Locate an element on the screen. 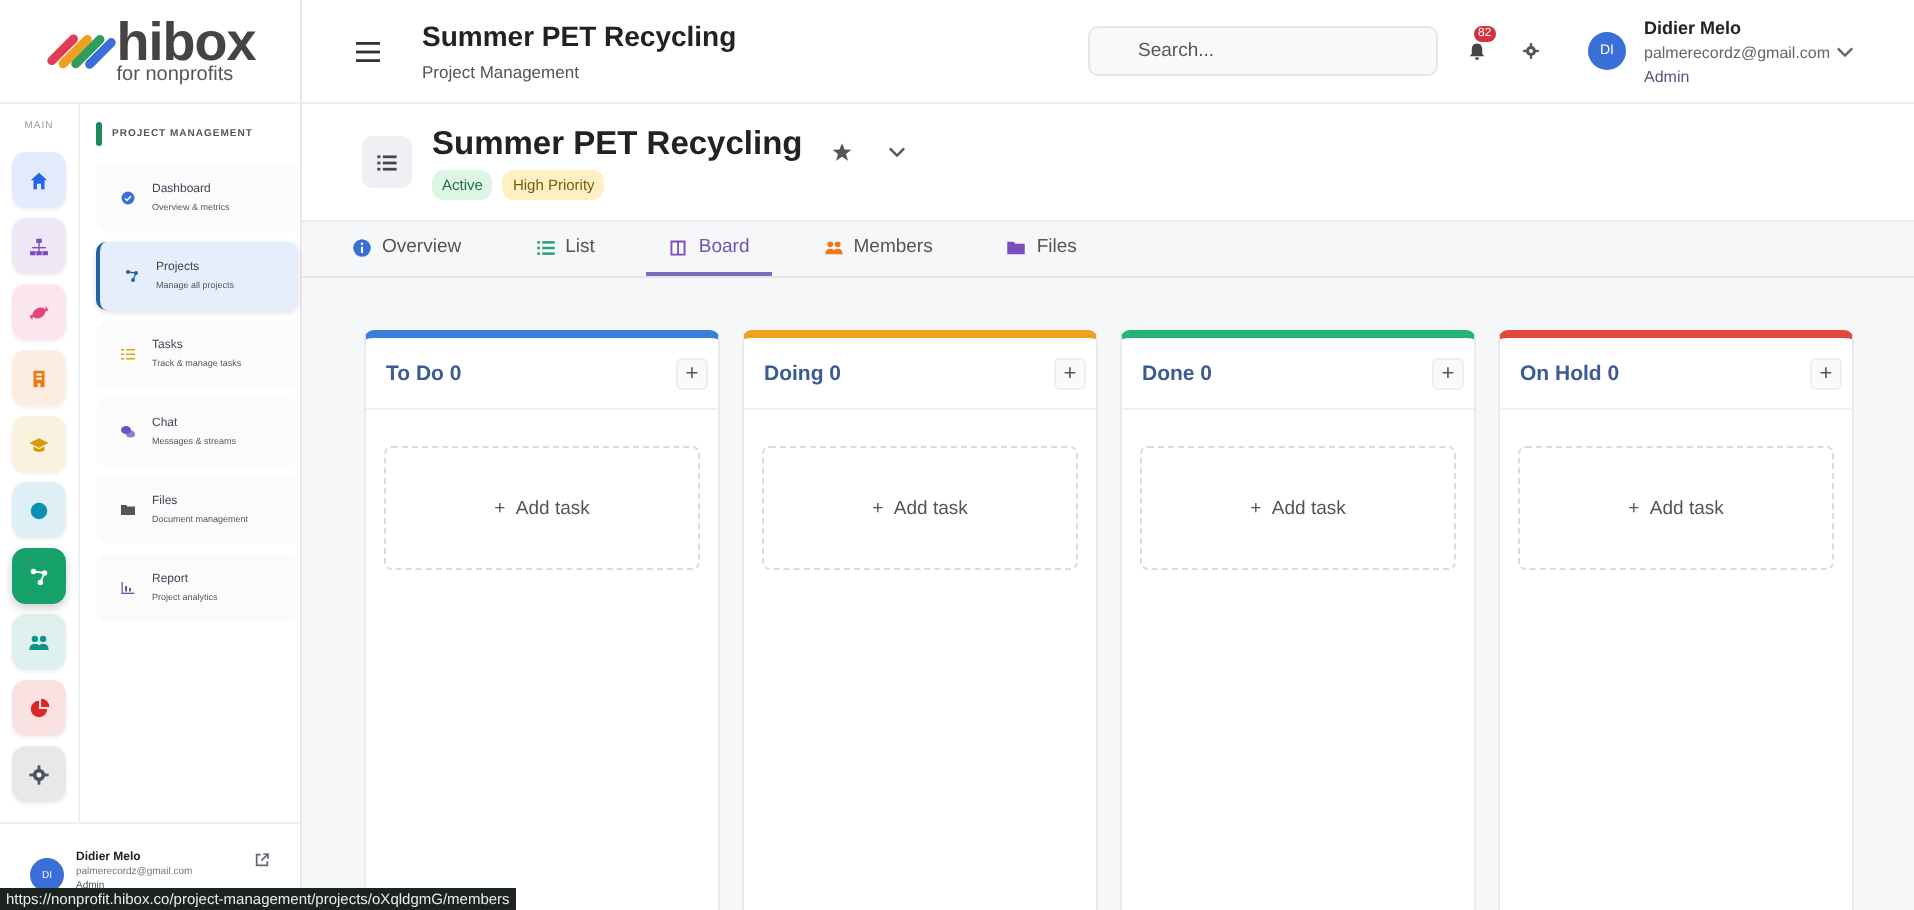  gauge-icon is located at coordinates (128, 198).